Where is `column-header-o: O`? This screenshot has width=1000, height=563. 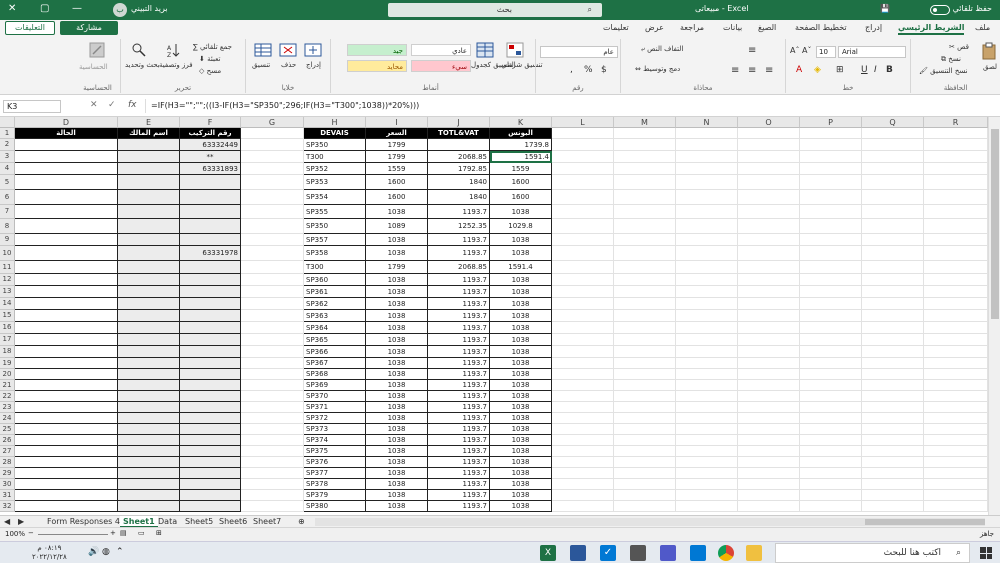 column-header-o: O is located at coordinates (769, 122).